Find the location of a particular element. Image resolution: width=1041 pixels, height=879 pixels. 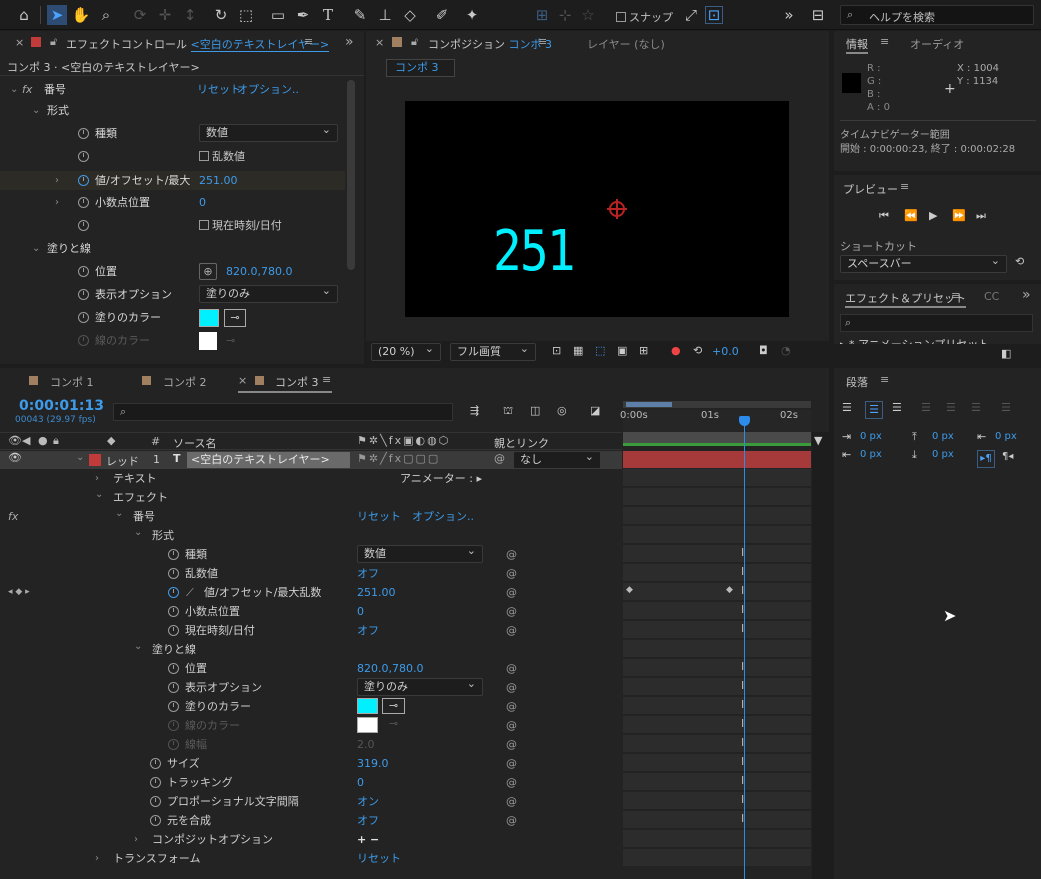

display-select: 塗りのみ is located at coordinates (268, 293).